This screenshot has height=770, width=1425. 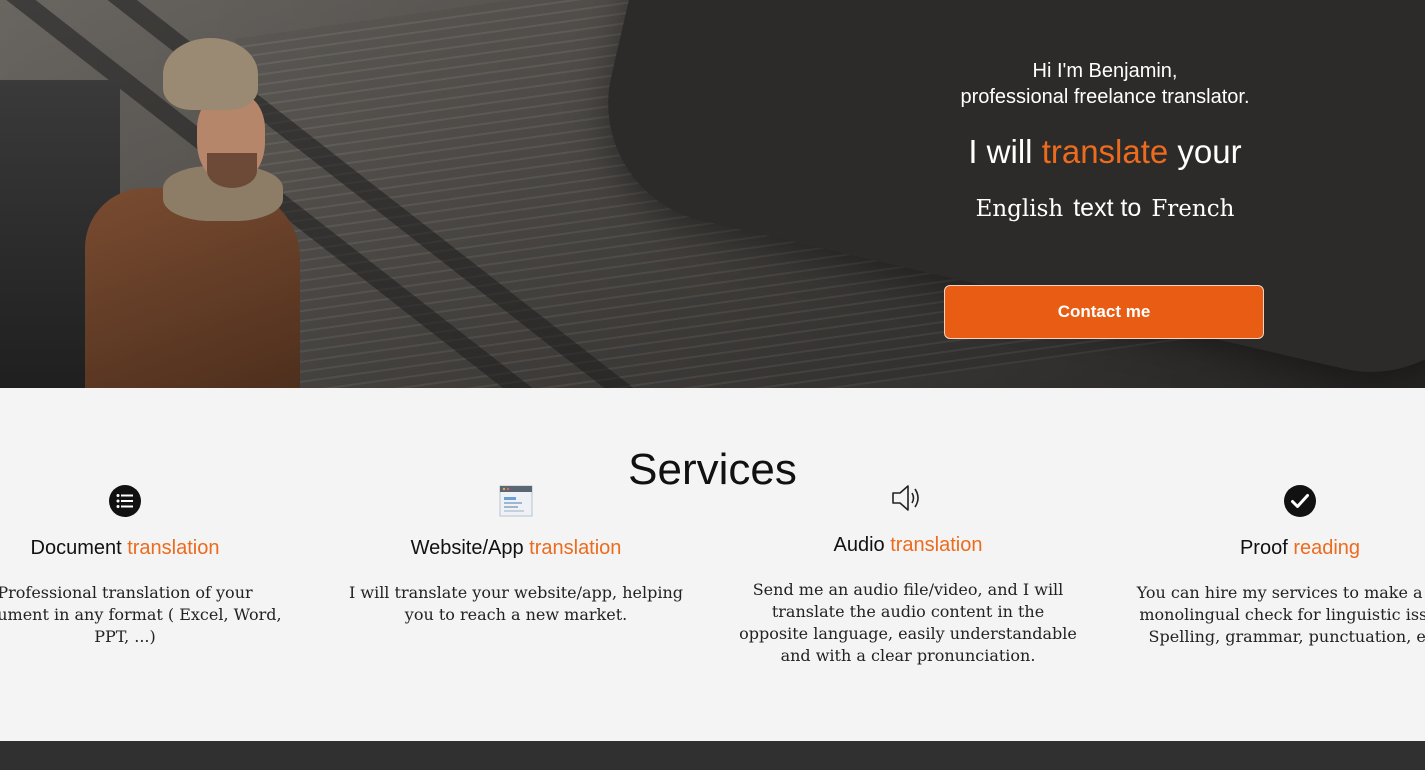 I want to click on portrait-hair, so click(x=210, y=74).